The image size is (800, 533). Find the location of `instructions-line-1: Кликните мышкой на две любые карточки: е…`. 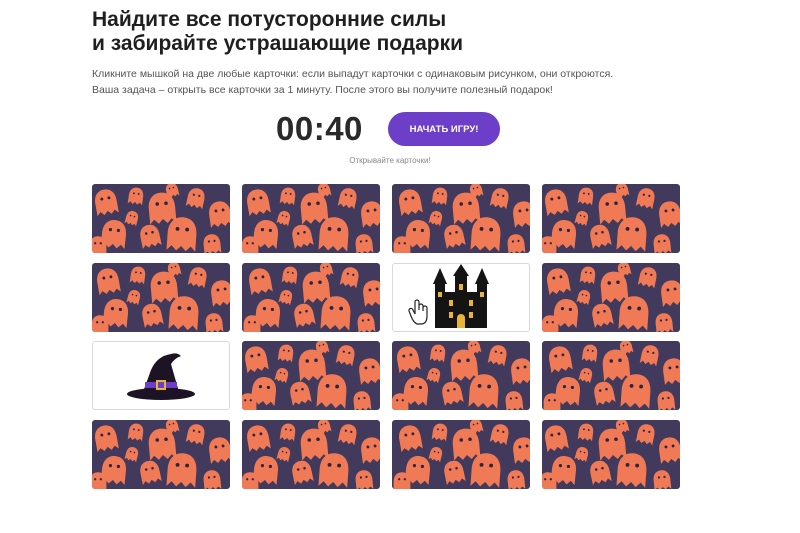

instructions-line-1: Кликните мышкой на две любые карточки: е… is located at coordinates (353, 74).